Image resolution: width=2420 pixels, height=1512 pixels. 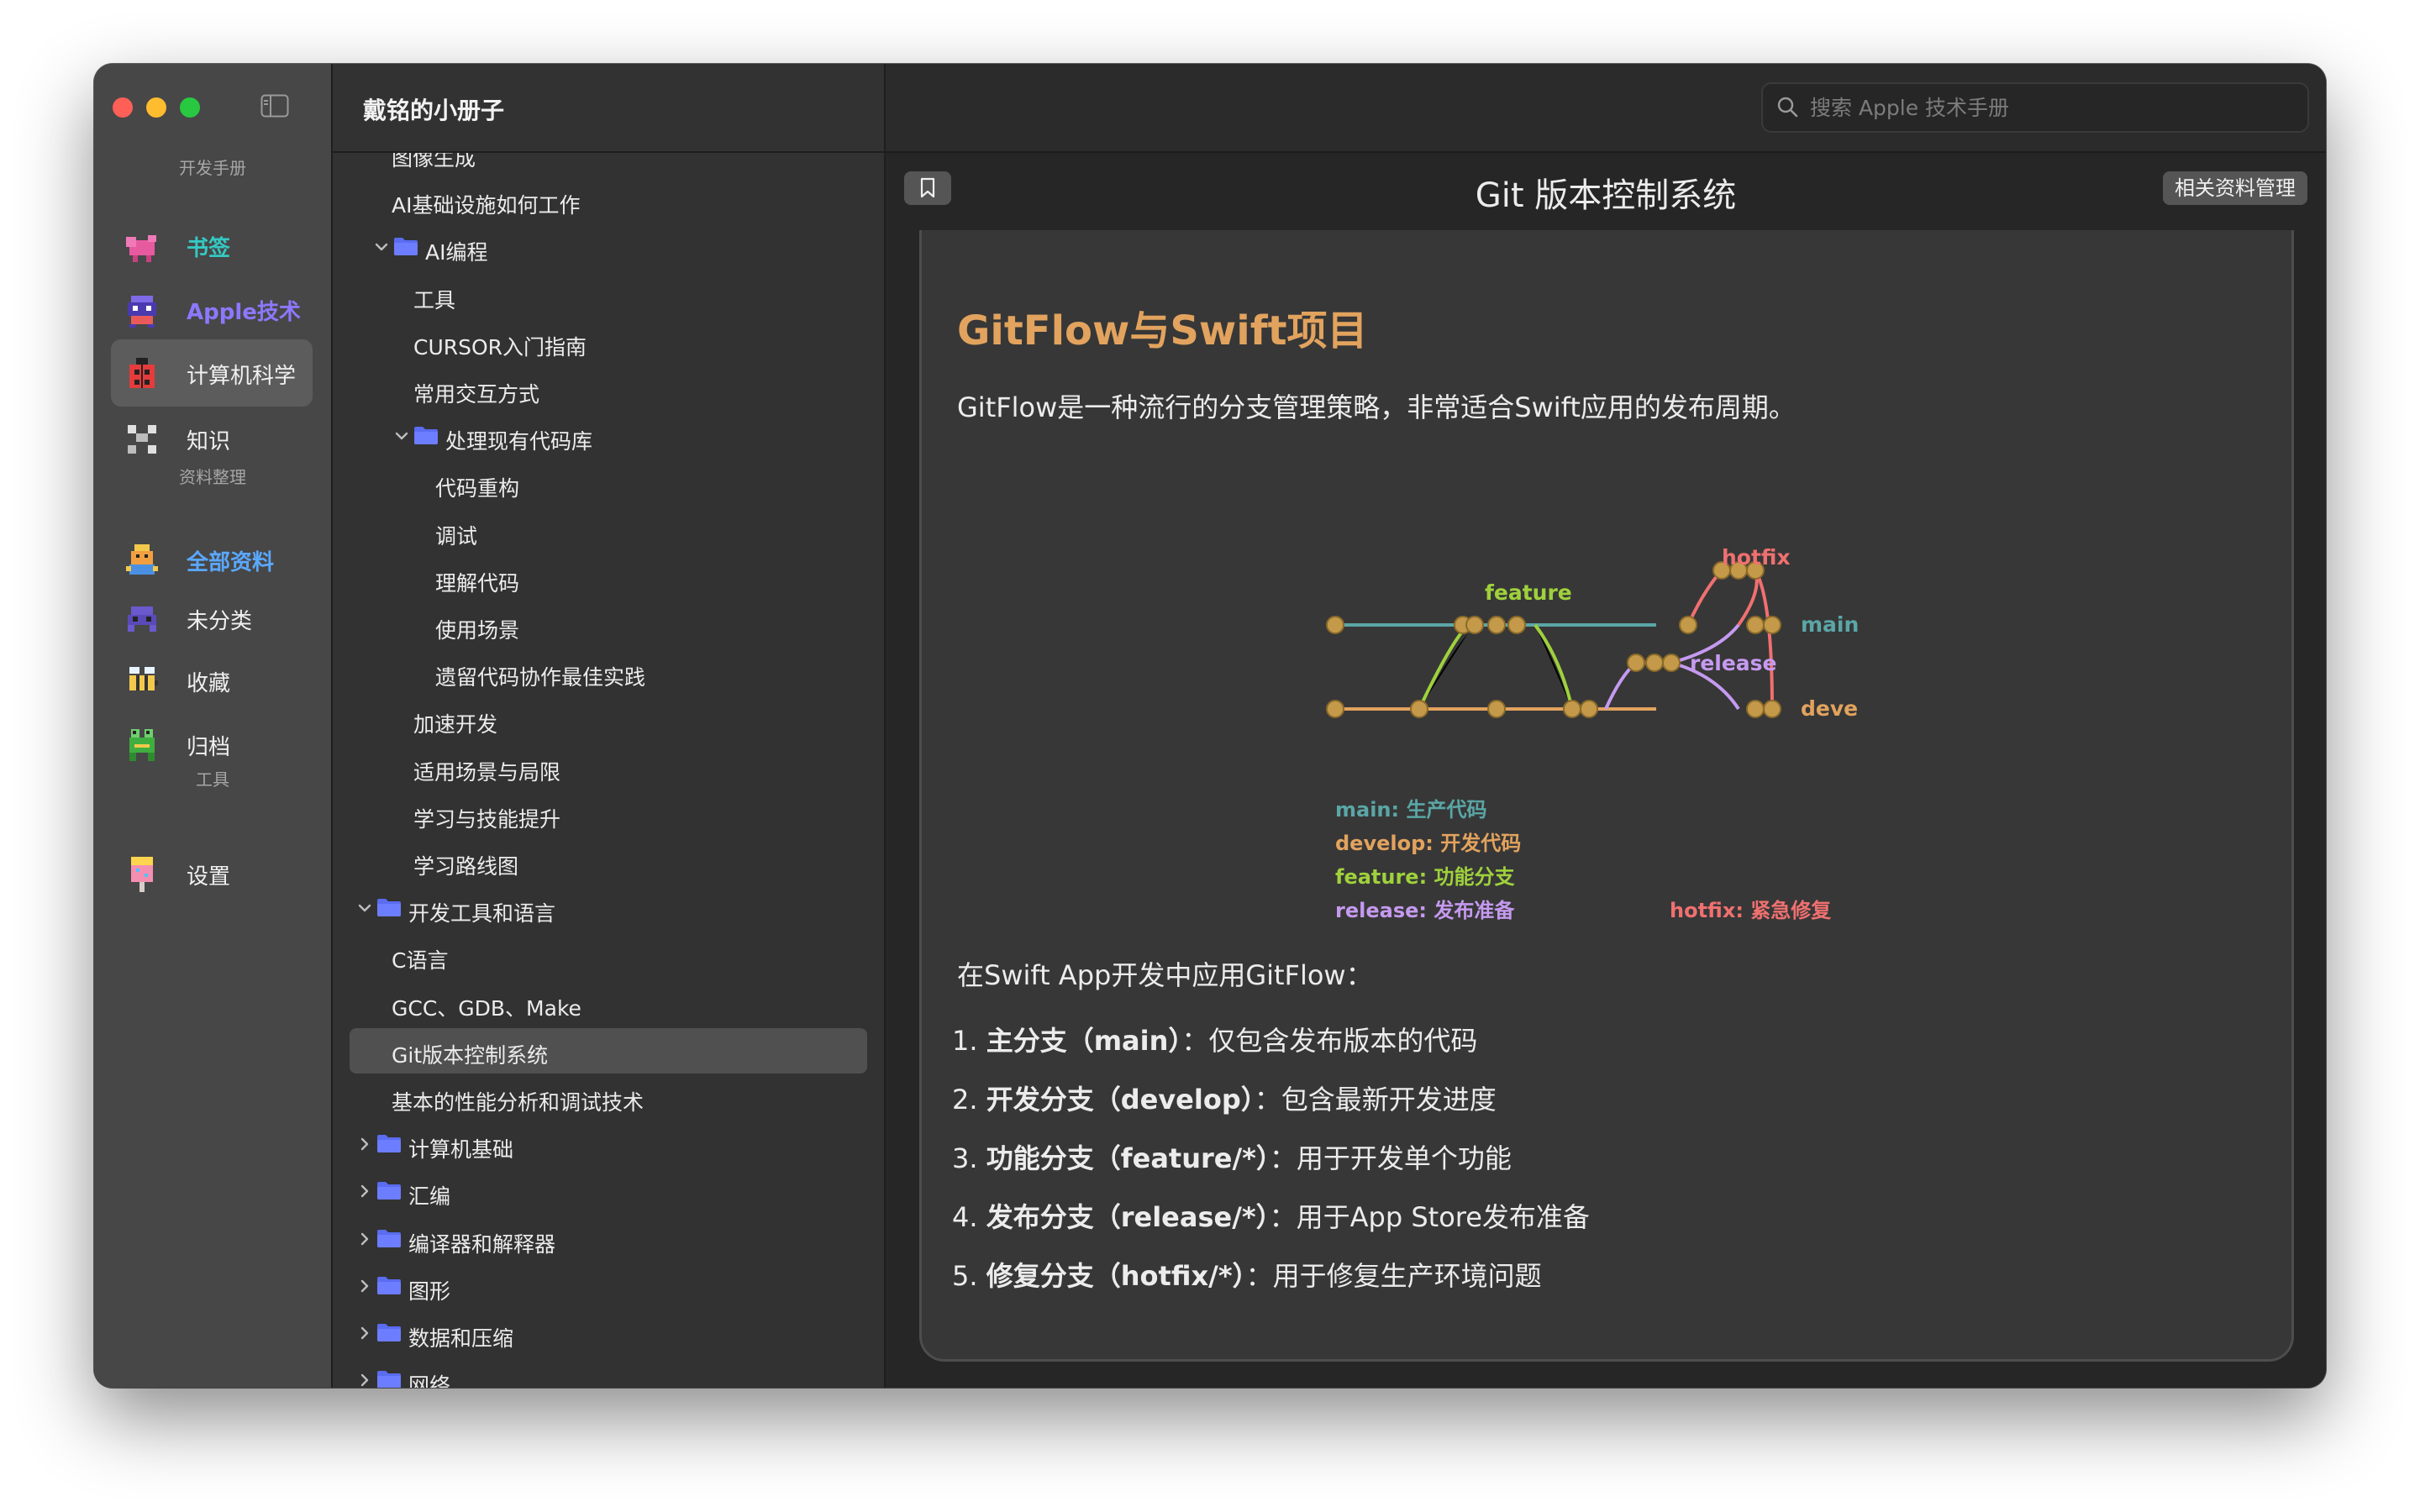 What do you see at coordinates (2235, 188) in the screenshot?
I see `related-materials-button: 相关资料管理` at bounding box center [2235, 188].